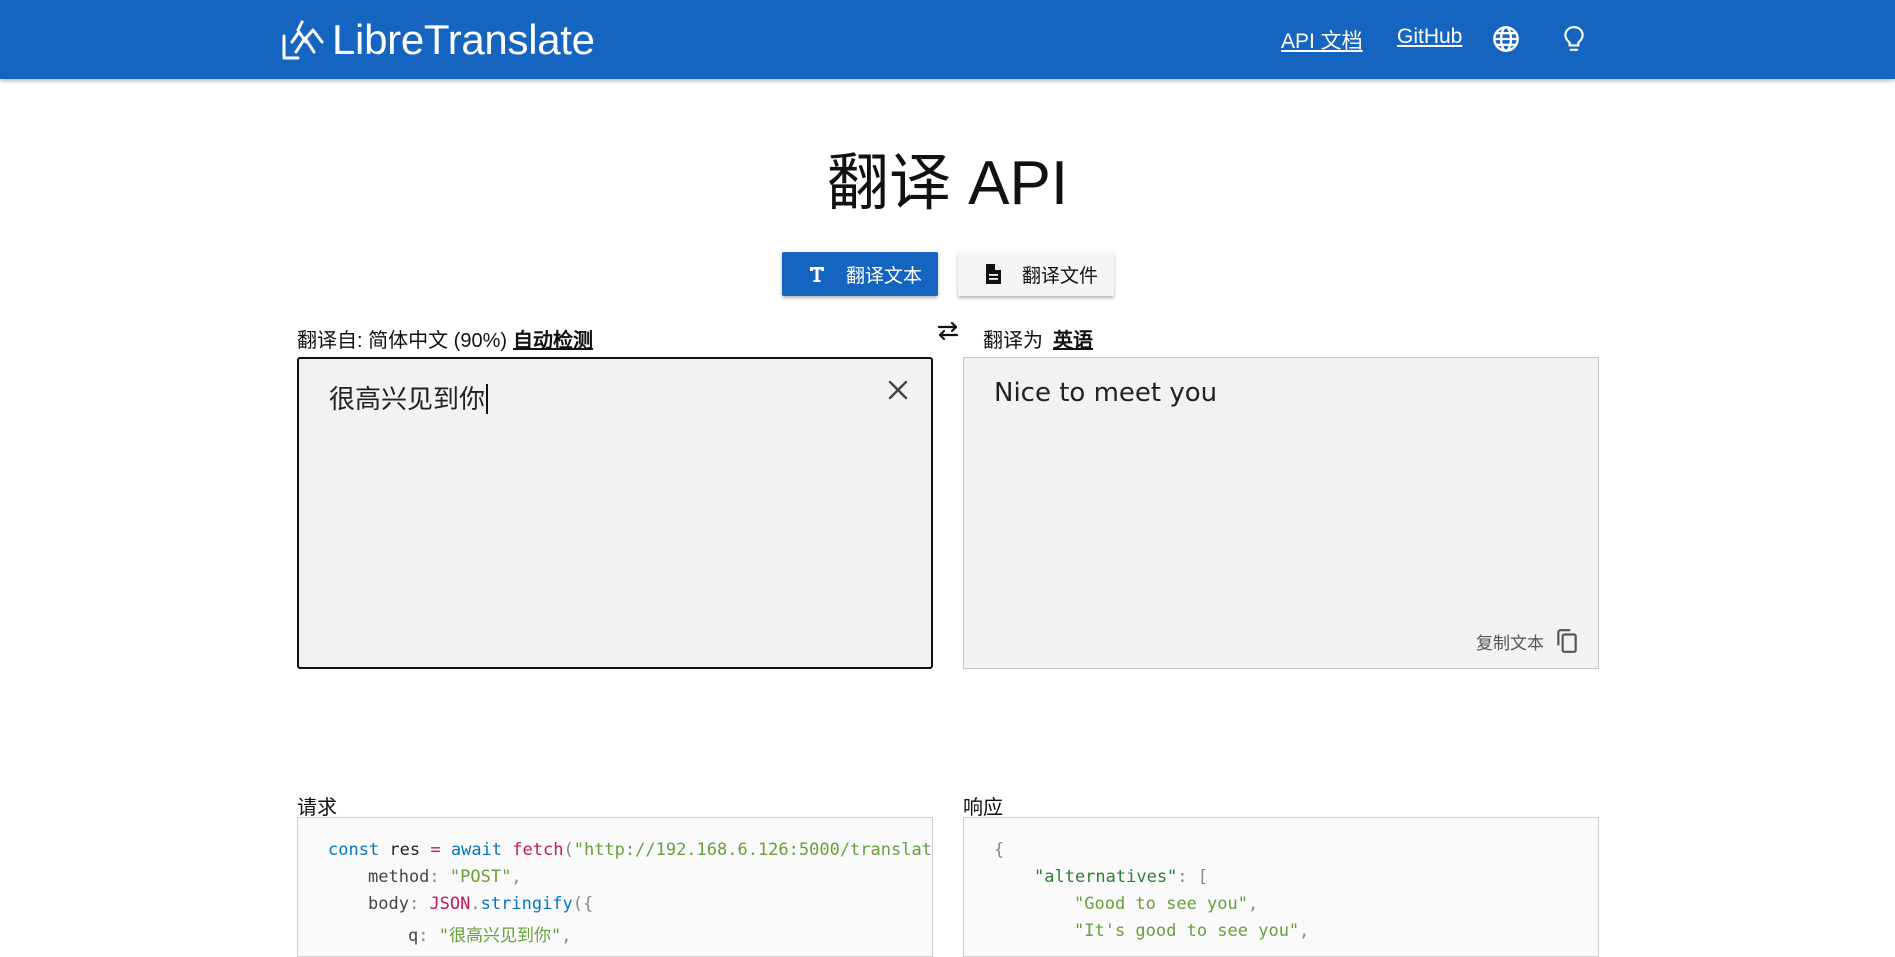  What do you see at coordinates (481, 904) in the screenshot?
I see `request-code-line: body: JSON.stringify({` at bounding box center [481, 904].